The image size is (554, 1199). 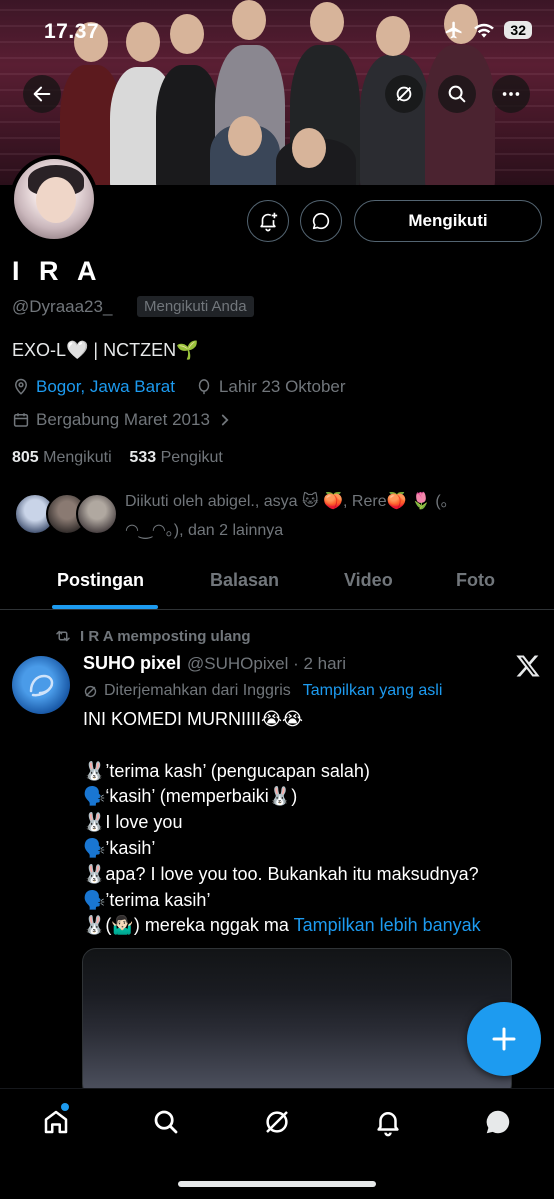 What do you see at coordinates (105, 387) in the screenshot?
I see `profile-location: Bogor, Jawa Barat` at bounding box center [105, 387].